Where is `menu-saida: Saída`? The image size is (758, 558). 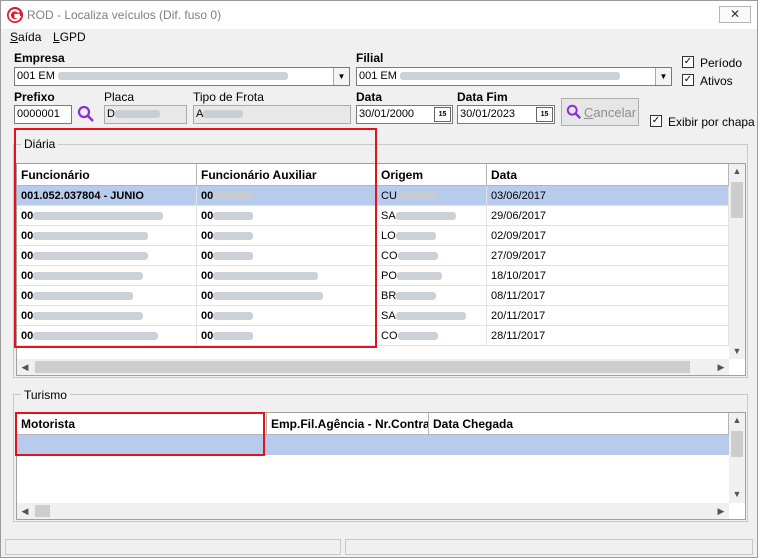 menu-saida: Saída is located at coordinates (25, 37).